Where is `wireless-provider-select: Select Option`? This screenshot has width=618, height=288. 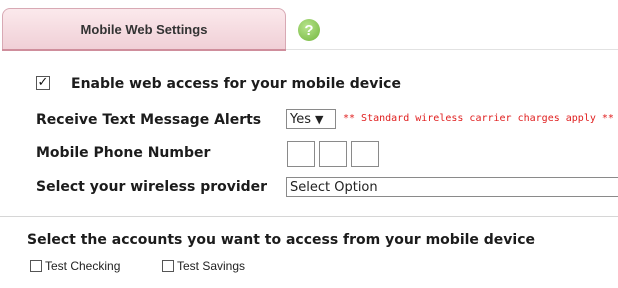 wireless-provider-select: Select Option is located at coordinates (452, 187).